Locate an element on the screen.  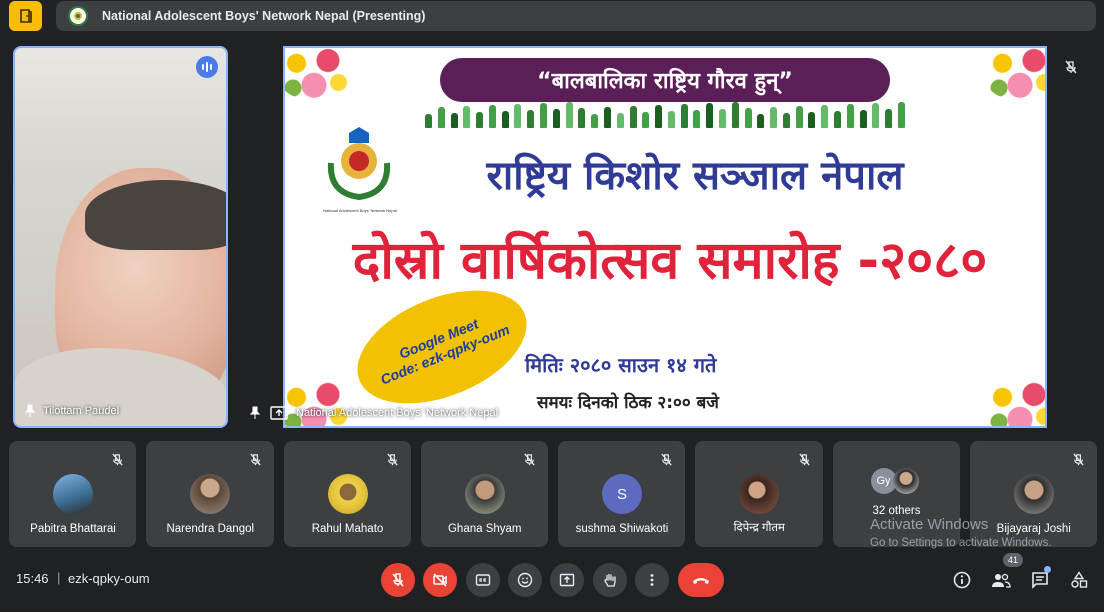
participant-tile: Bijayaraj Joshi is located at coordinates (1033, 494).